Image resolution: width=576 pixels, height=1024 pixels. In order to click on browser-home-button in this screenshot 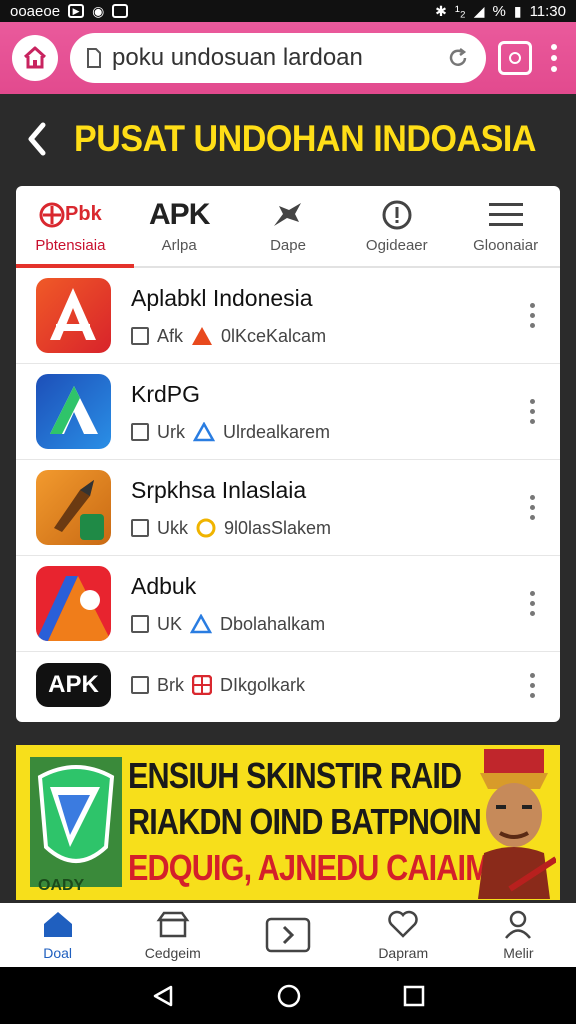, I will do `click(35, 58)`.